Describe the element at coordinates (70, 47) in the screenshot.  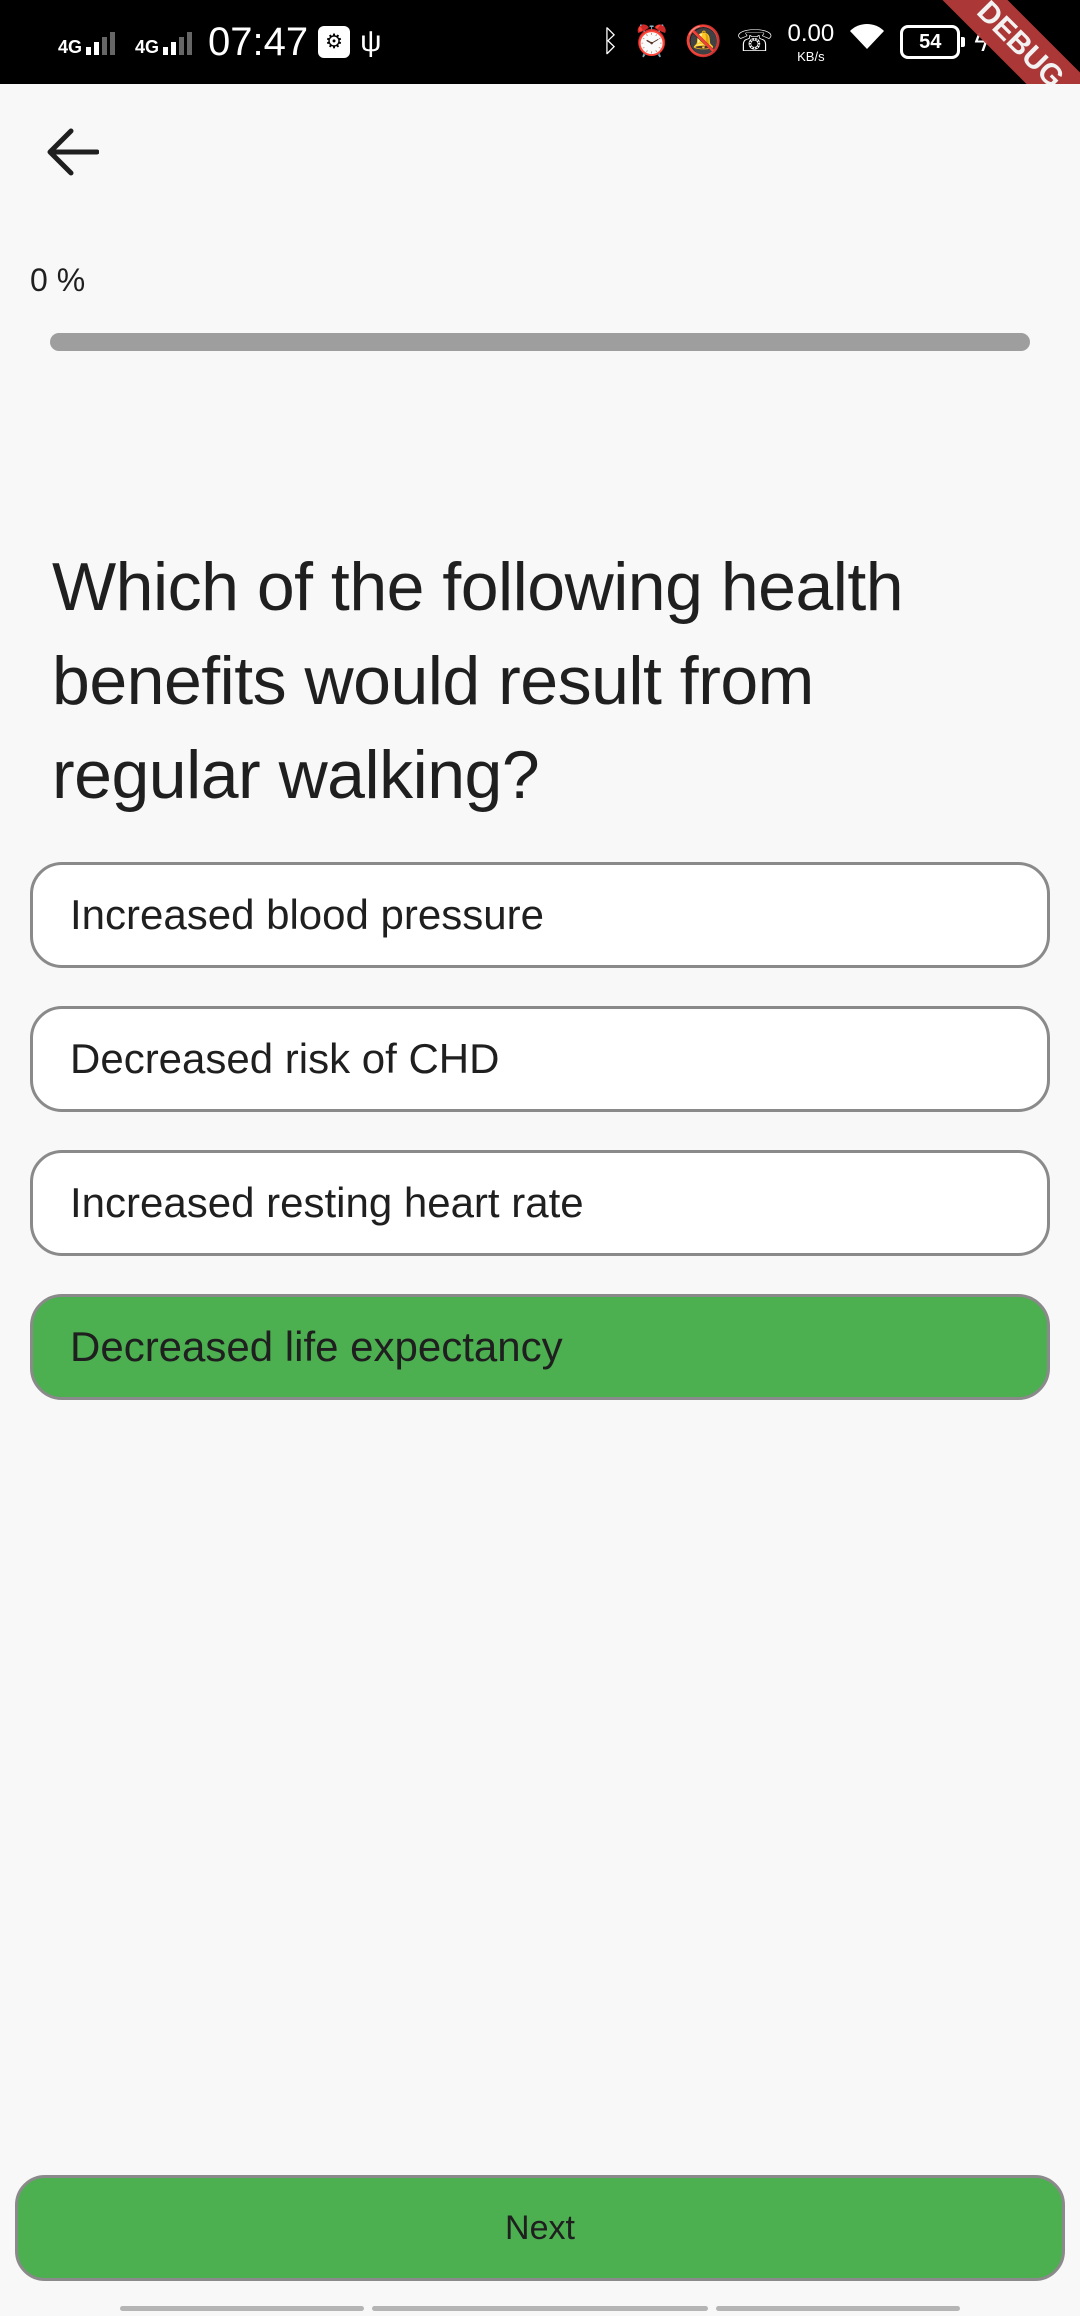
I see `network-type-1: 4G` at that location.